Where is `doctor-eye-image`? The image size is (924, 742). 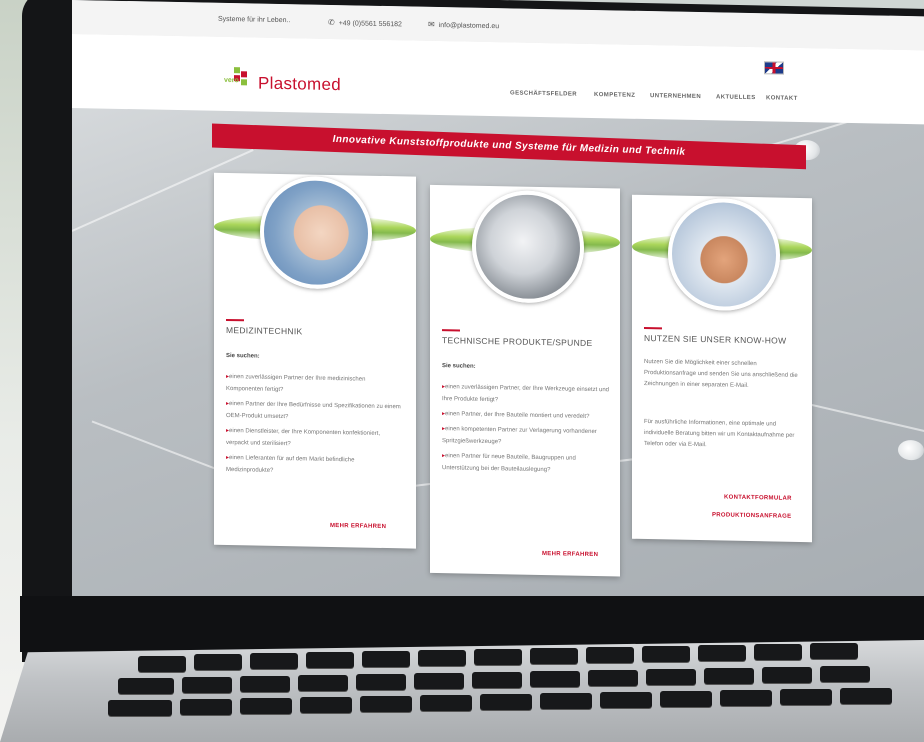
doctor-eye-image is located at coordinates (316, 232).